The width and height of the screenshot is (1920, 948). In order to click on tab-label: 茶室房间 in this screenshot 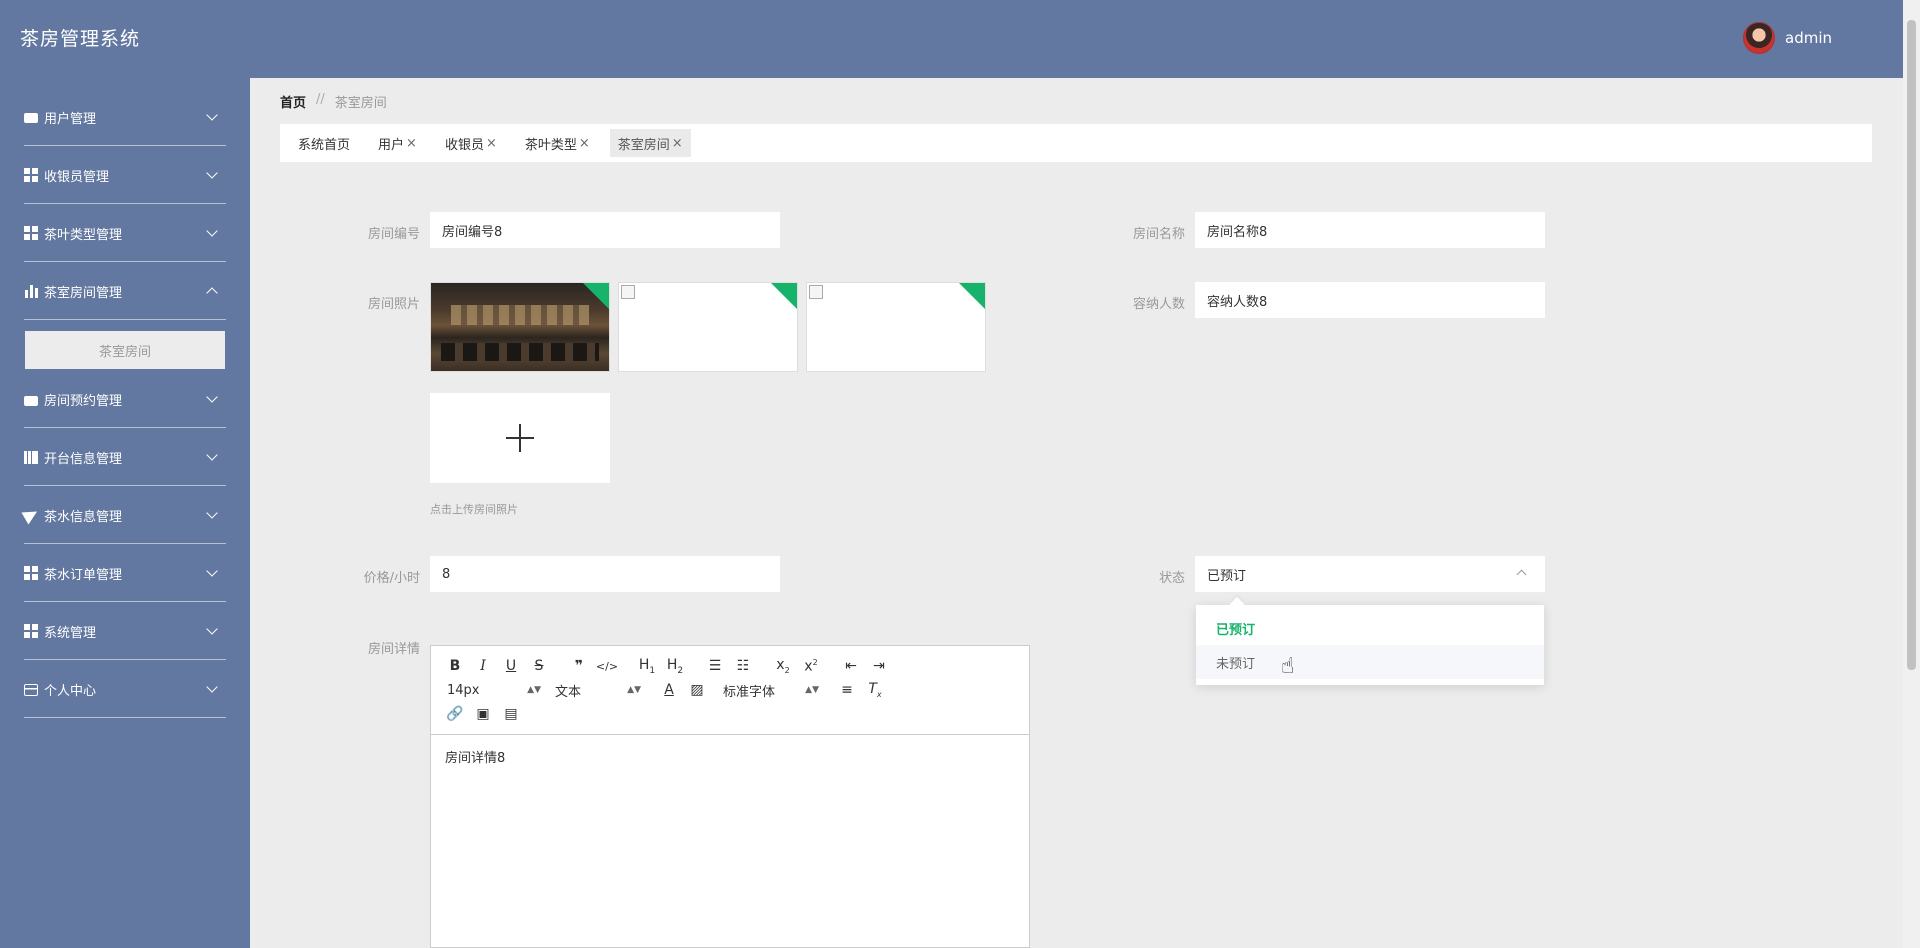, I will do `click(643, 145)`.